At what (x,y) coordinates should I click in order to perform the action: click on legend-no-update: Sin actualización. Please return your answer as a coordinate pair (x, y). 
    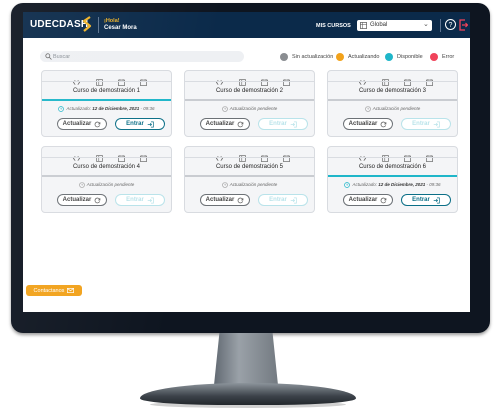
    Looking at the image, I should click on (306, 56).